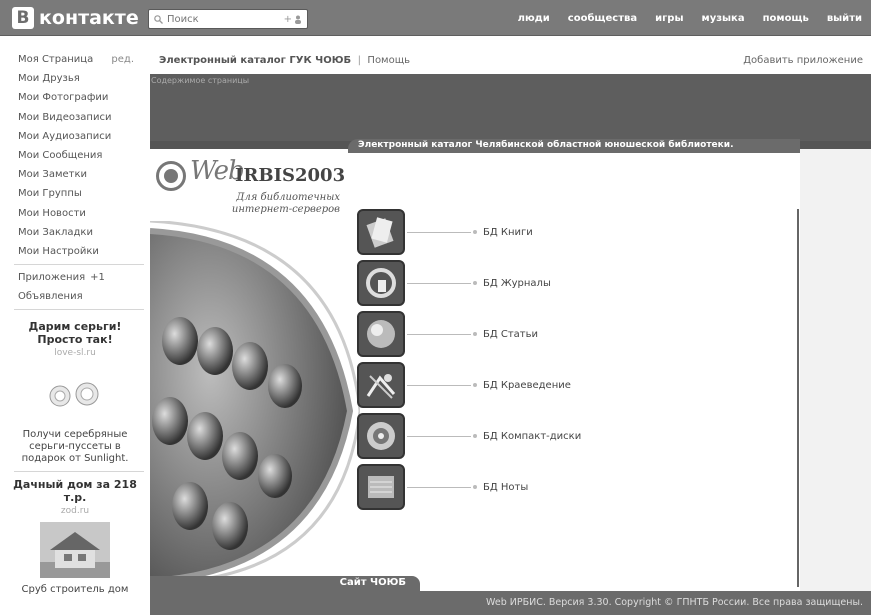  I want to click on sidebar-item-ads: Объявления, so click(75, 296).